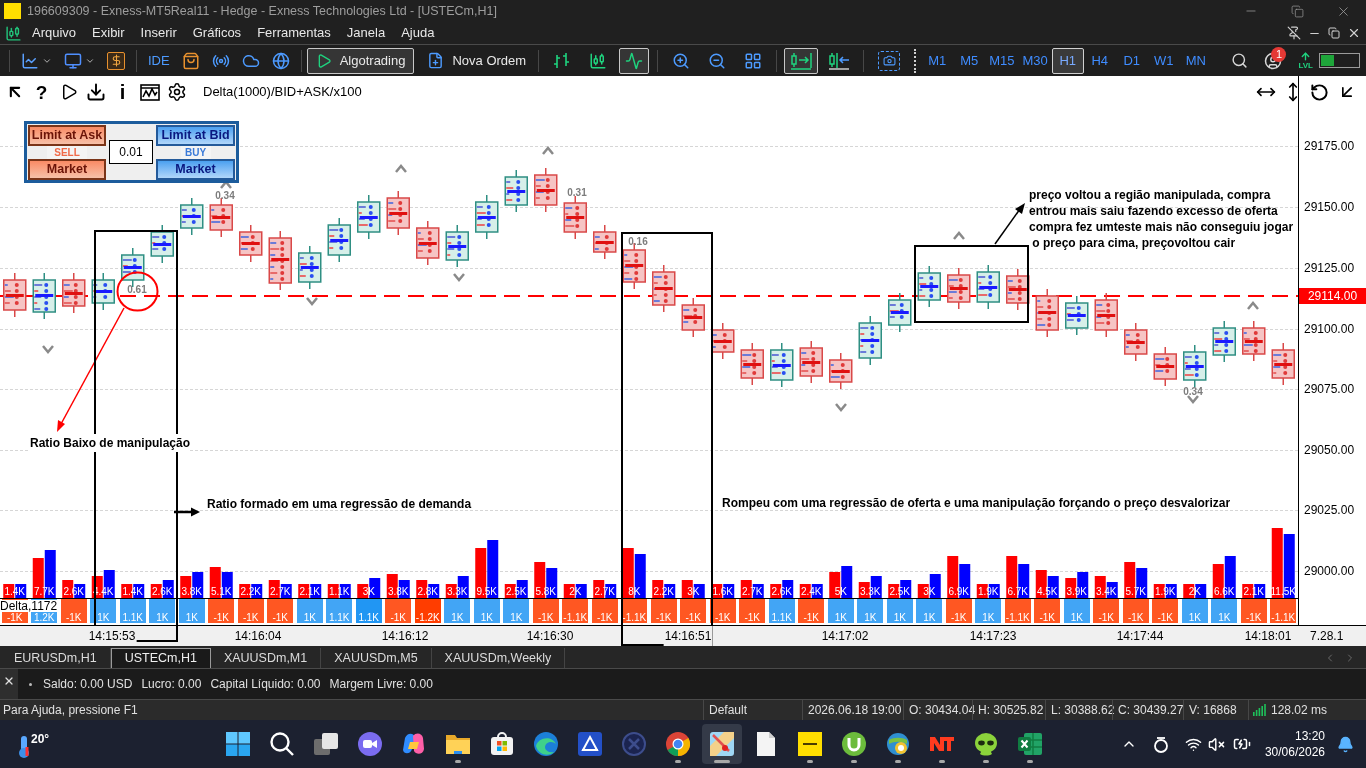 The image size is (1366, 768). I want to click on shopping-bag-icon, so click(502, 744).